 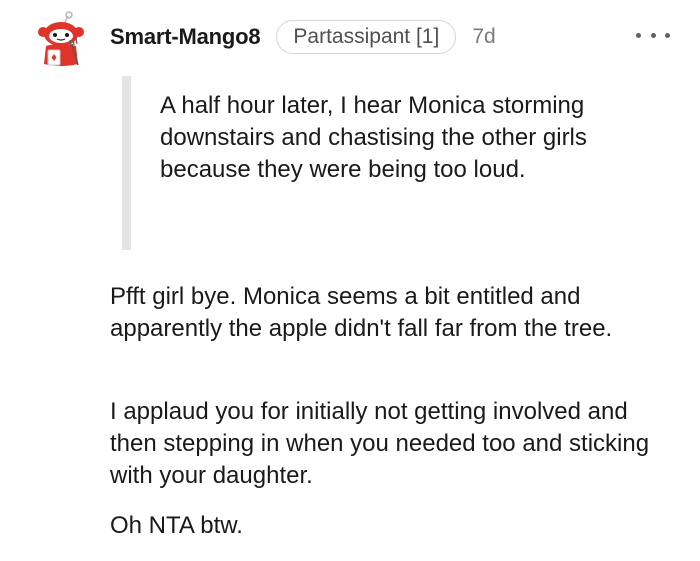 I want to click on user-flair: Partassipant [1], so click(x=366, y=37).